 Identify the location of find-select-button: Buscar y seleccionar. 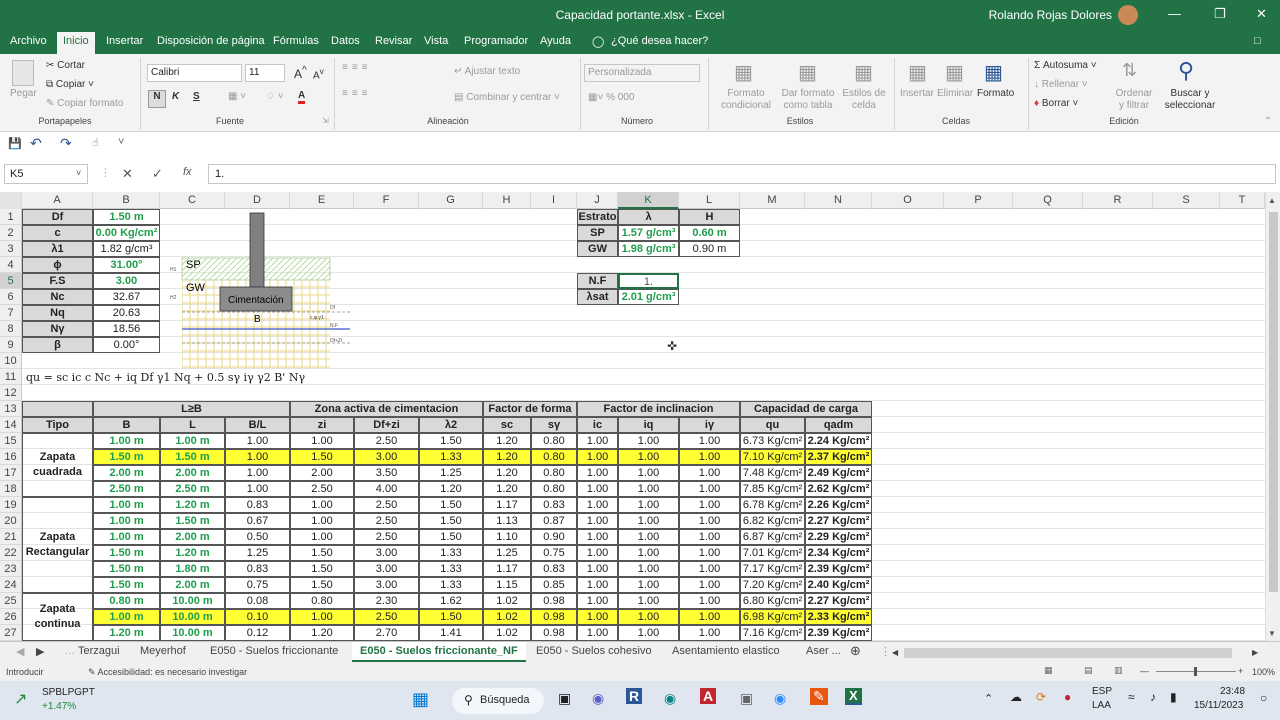
(1190, 100).